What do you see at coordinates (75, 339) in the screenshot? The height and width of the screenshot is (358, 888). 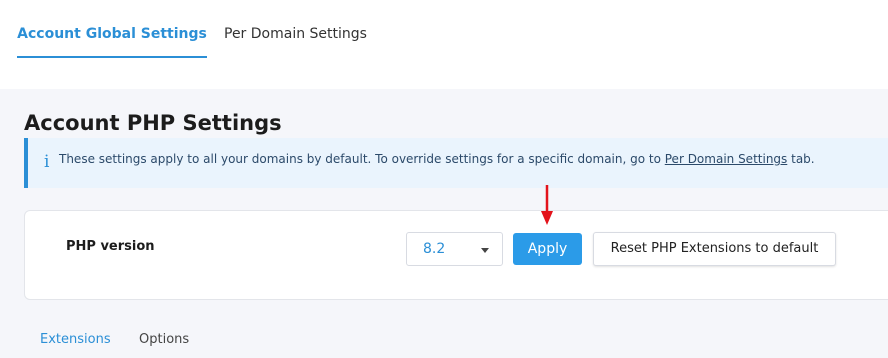 I see `tab-extensions: Extensions` at bounding box center [75, 339].